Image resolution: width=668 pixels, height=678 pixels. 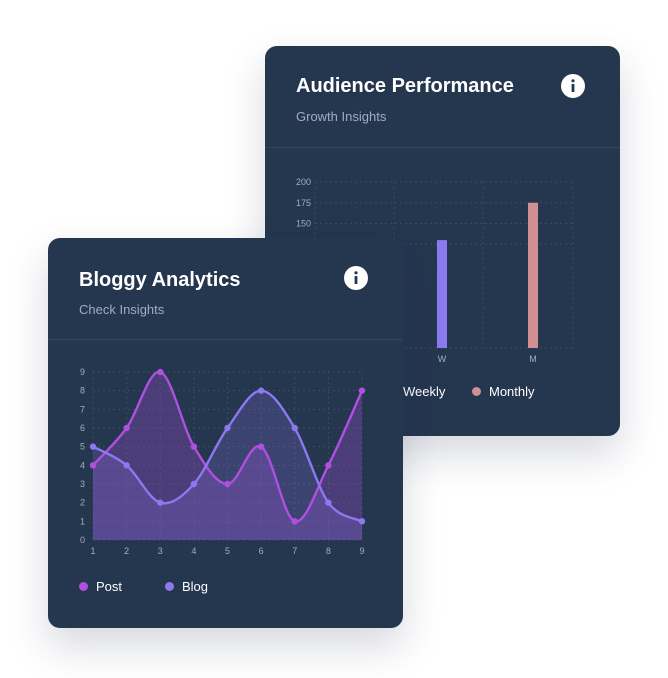 I want to click on bar-w, so click(x=442, y=294).